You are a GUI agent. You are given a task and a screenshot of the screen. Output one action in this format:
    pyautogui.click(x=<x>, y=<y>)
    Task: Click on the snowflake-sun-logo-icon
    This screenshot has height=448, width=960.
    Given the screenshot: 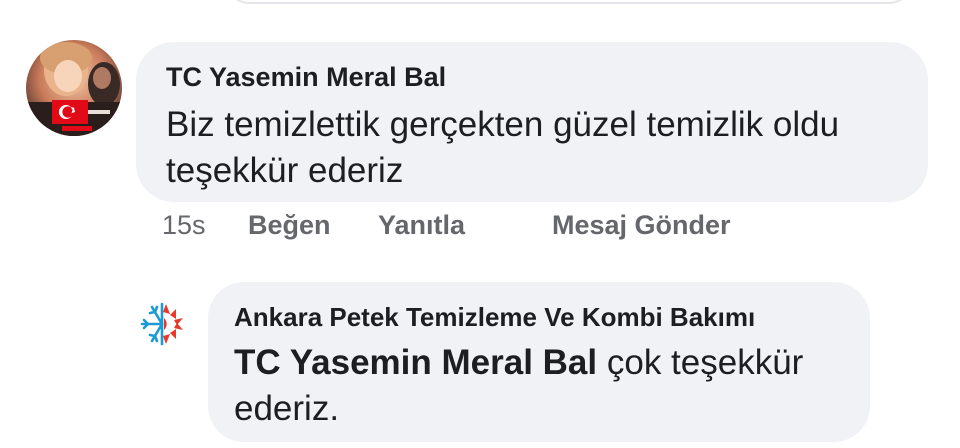 What is the action you would take?
    pyautogui.click(x=161, y=324)
    